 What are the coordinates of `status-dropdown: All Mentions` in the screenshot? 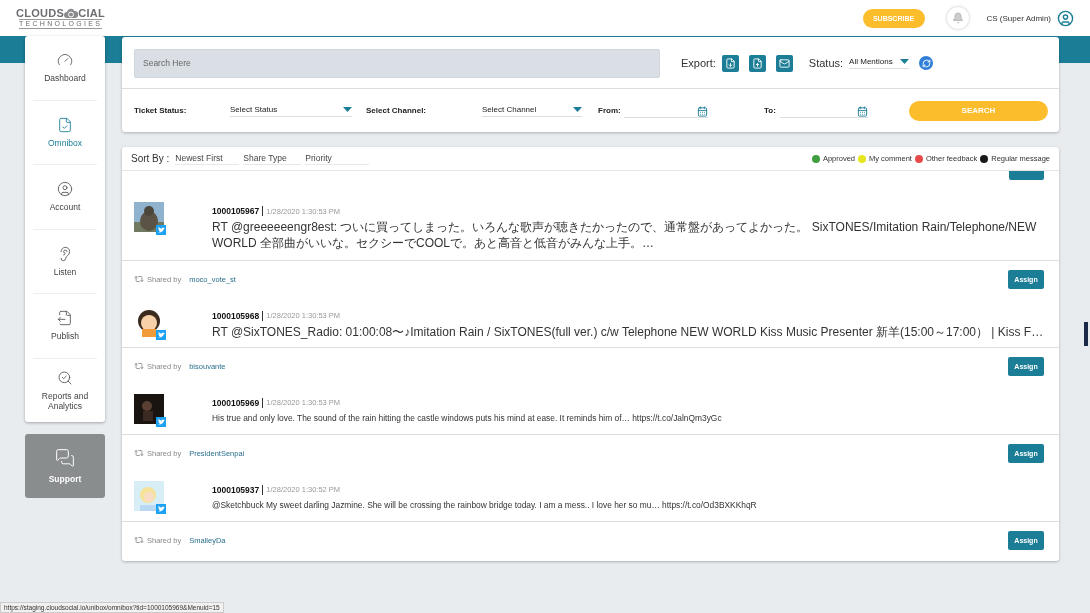 It's located at (879, 63).